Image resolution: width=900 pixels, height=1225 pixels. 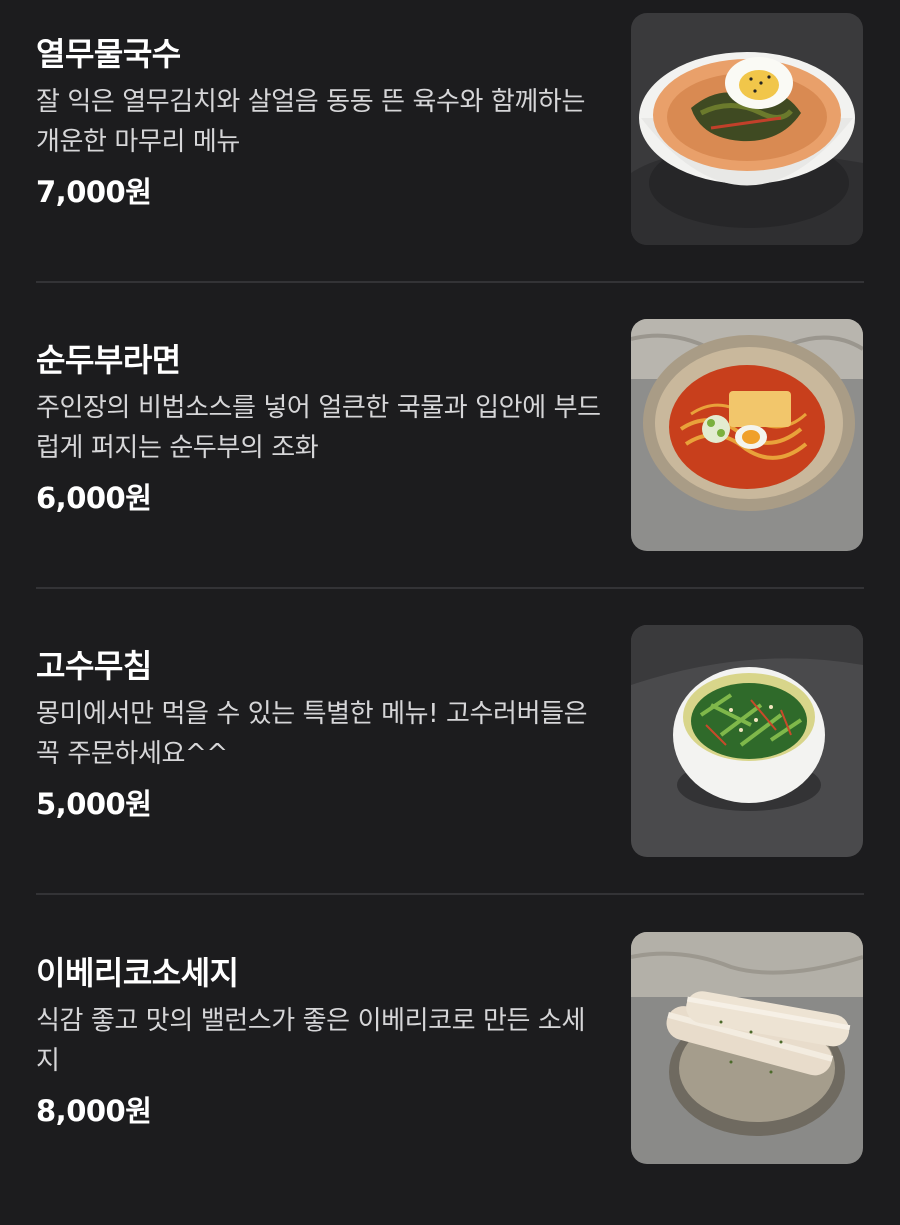 I want to click on menu-item-name: 순두부라면, so click(x=108, y=360).